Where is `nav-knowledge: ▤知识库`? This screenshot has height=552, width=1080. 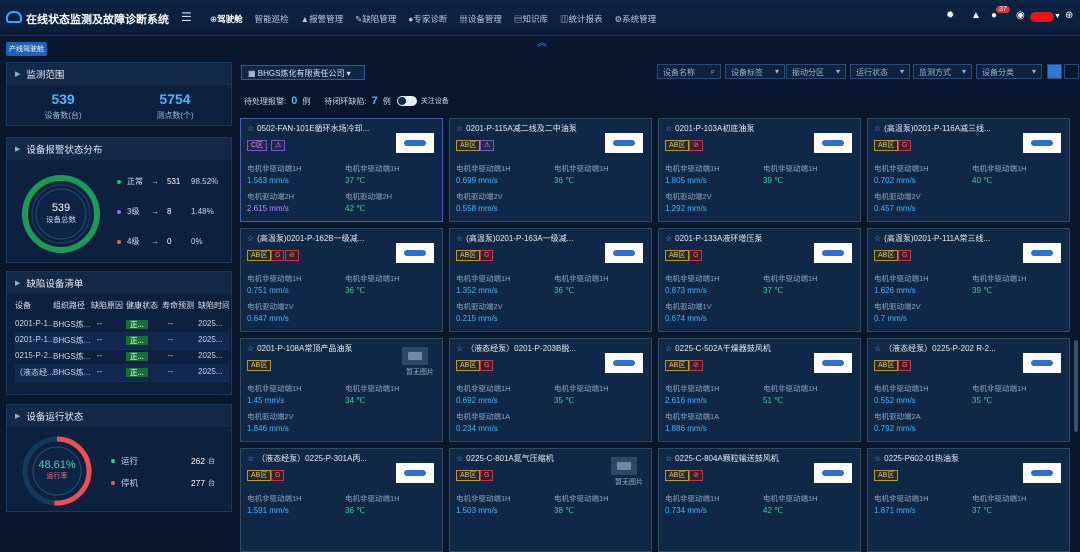 nav-knowledge: ▤知识库 is located at coordinates (531, 19).